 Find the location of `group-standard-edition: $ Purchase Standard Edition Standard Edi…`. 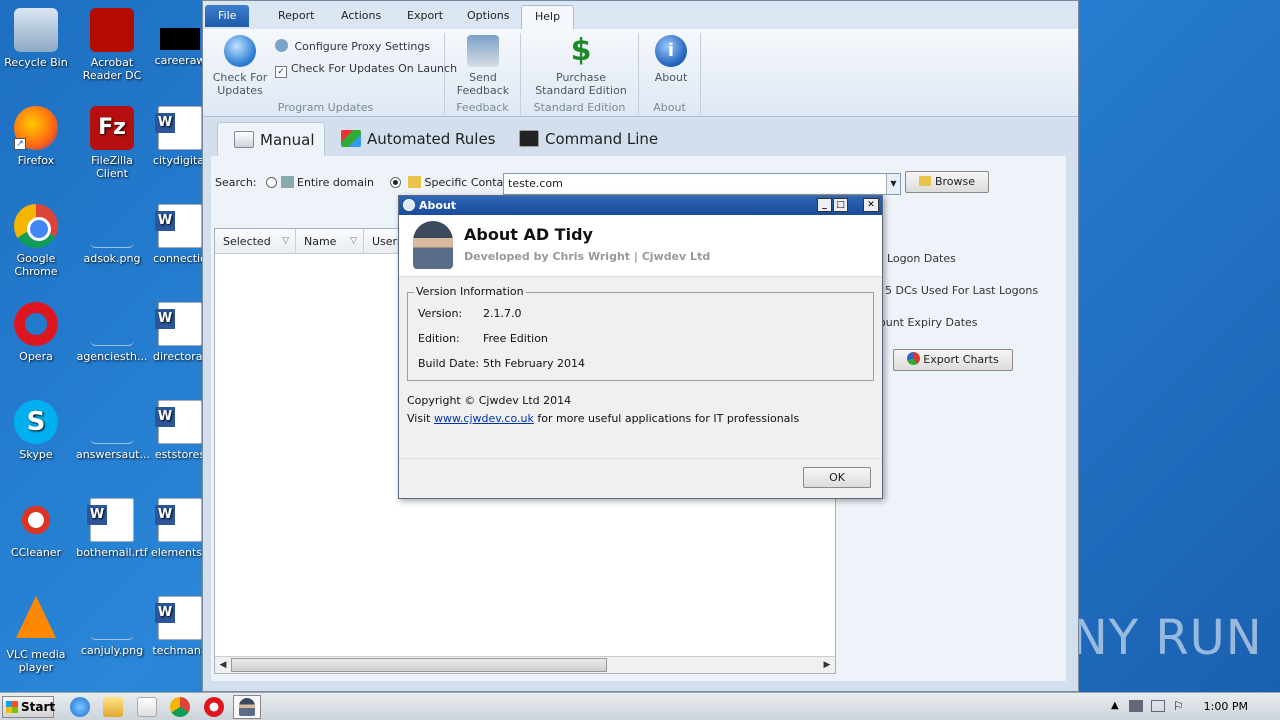

group-standard-edition: $ Purchase Standard Edition Standard Edi… is located at coordinates (580, 74).